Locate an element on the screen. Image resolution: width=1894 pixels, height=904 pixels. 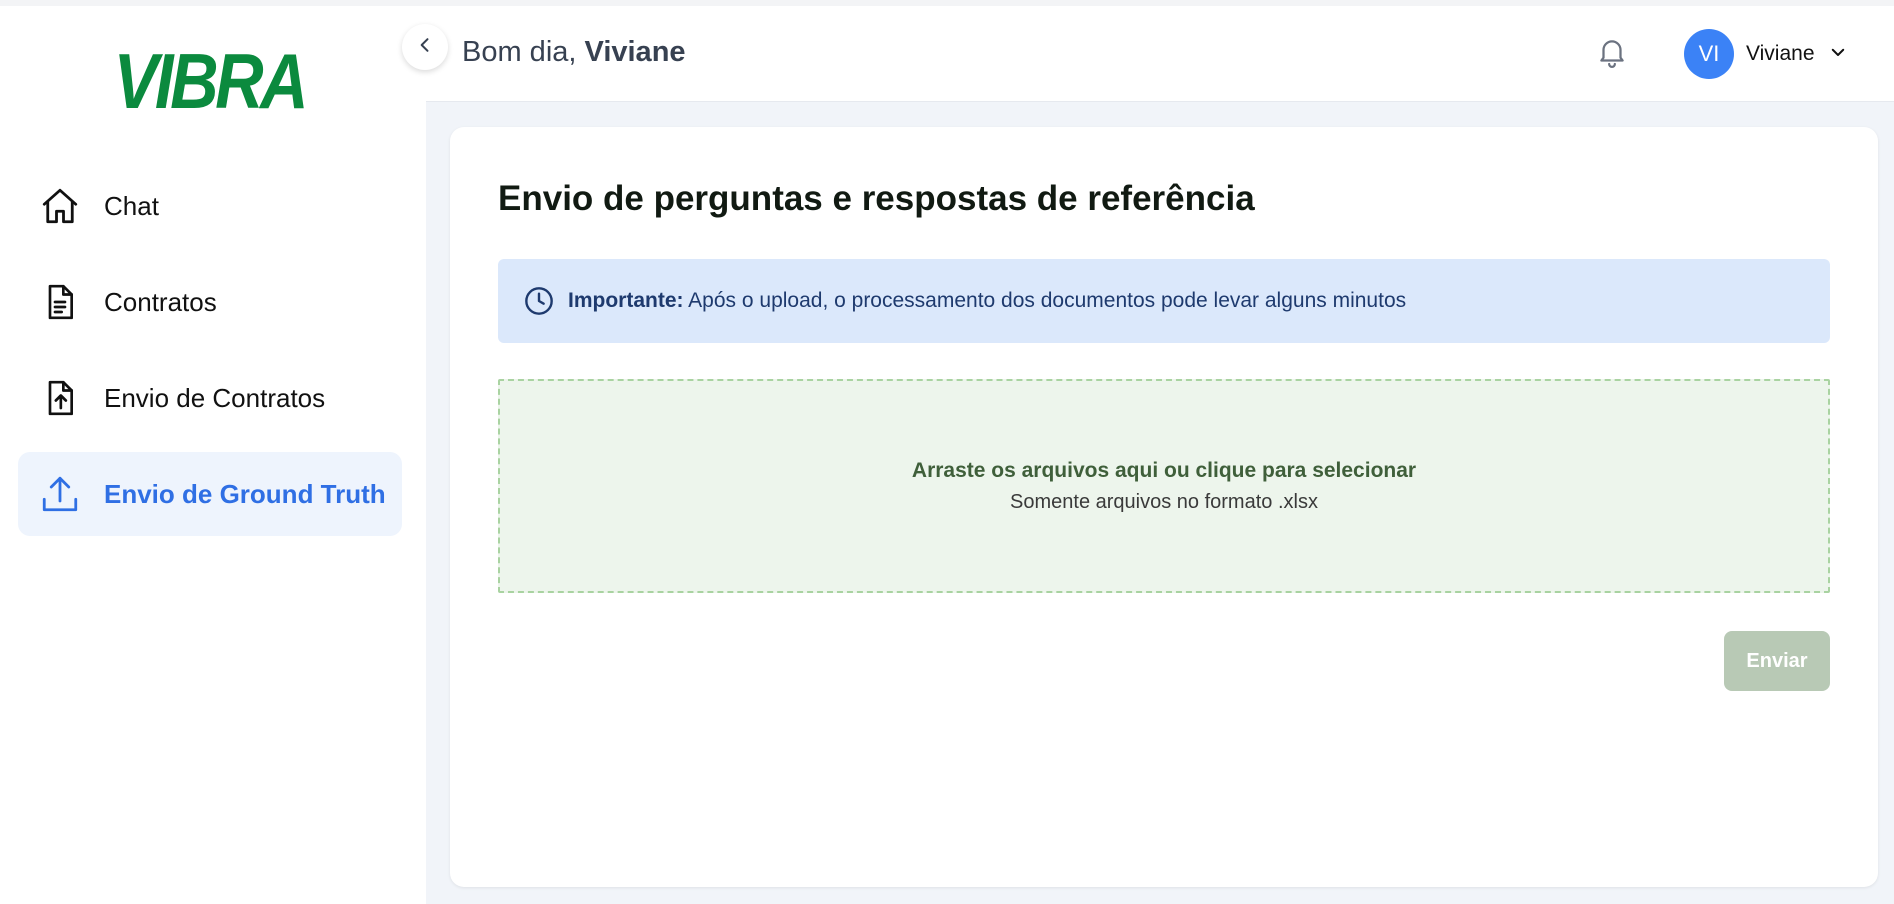
document-icon is located at coordinates (60, 302).